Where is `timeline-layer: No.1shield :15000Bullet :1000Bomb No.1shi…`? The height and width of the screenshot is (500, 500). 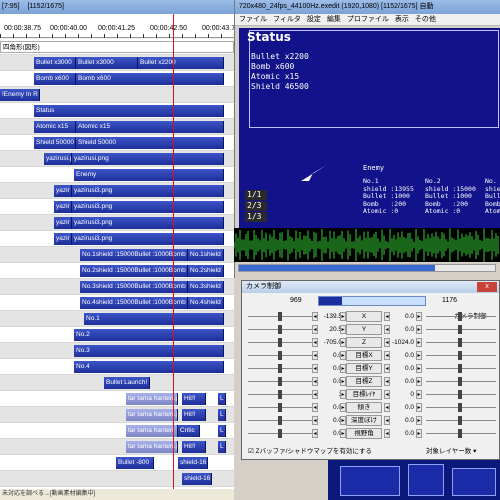 timeline-layer: No.1shield :15000Bullet :1000Bomb No.1shi… is located at coordinates (117, 255).